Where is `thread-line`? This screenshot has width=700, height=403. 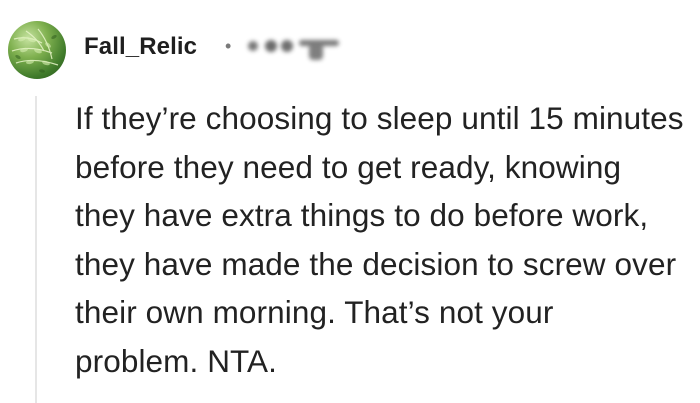
thread-line is located at coordinates (36, 249).